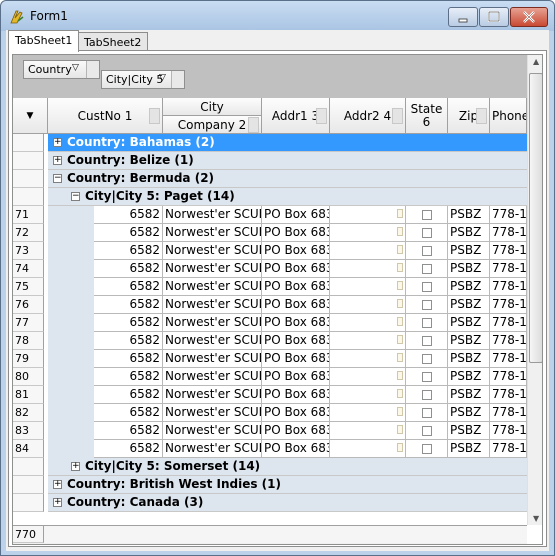  What do you see at coordinates (296, 116) in the screenshot?
I see `header-addr1: Addr1 3` at bounding box center [296, 116].